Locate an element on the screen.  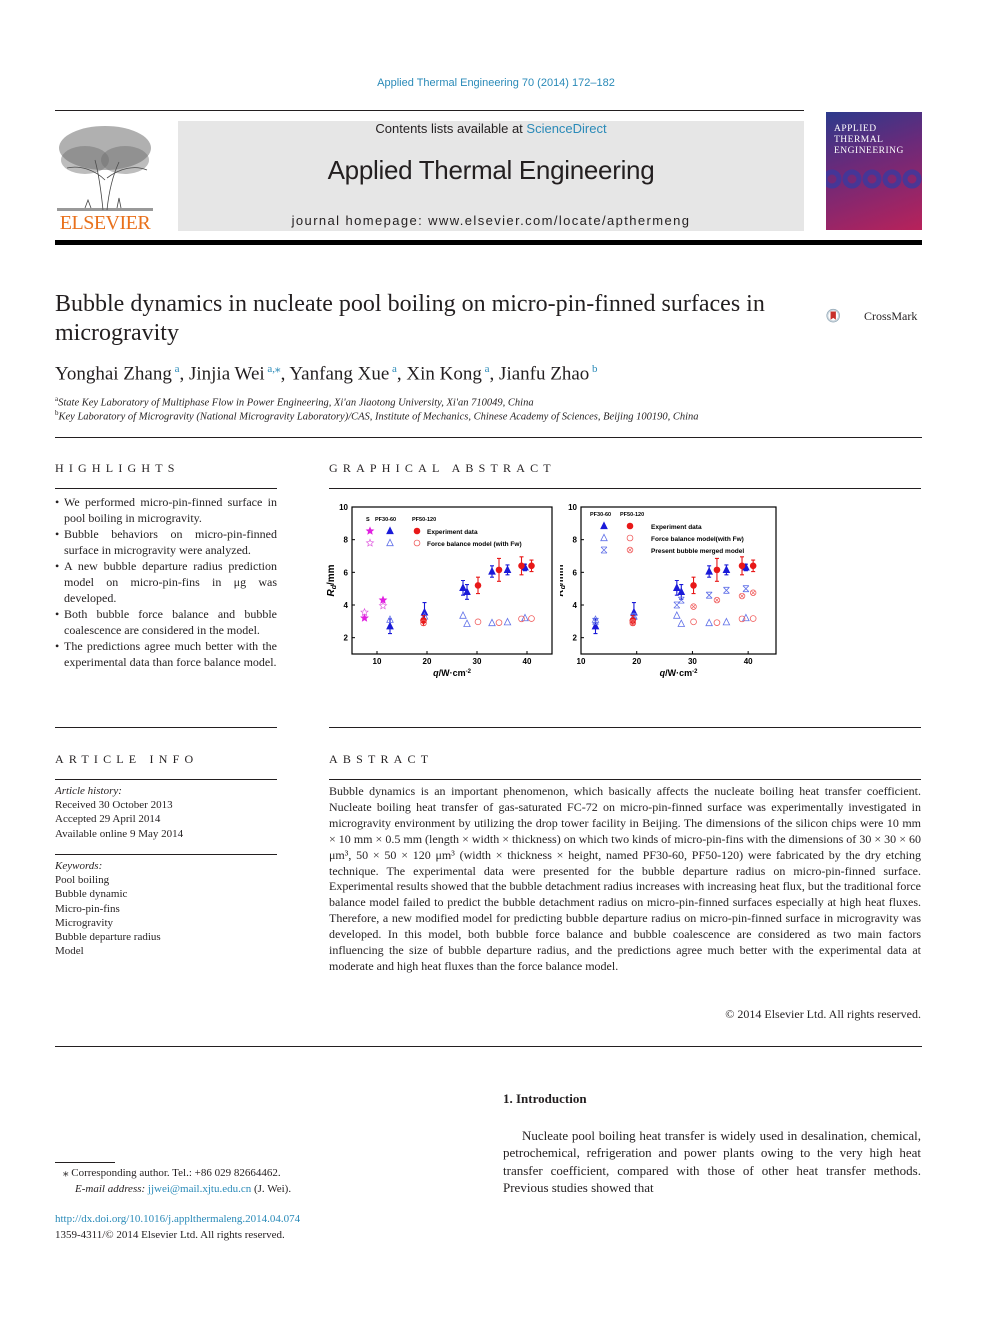
history-accepted: Accepted 29 April 2014 is located at coordinates (108, 819).